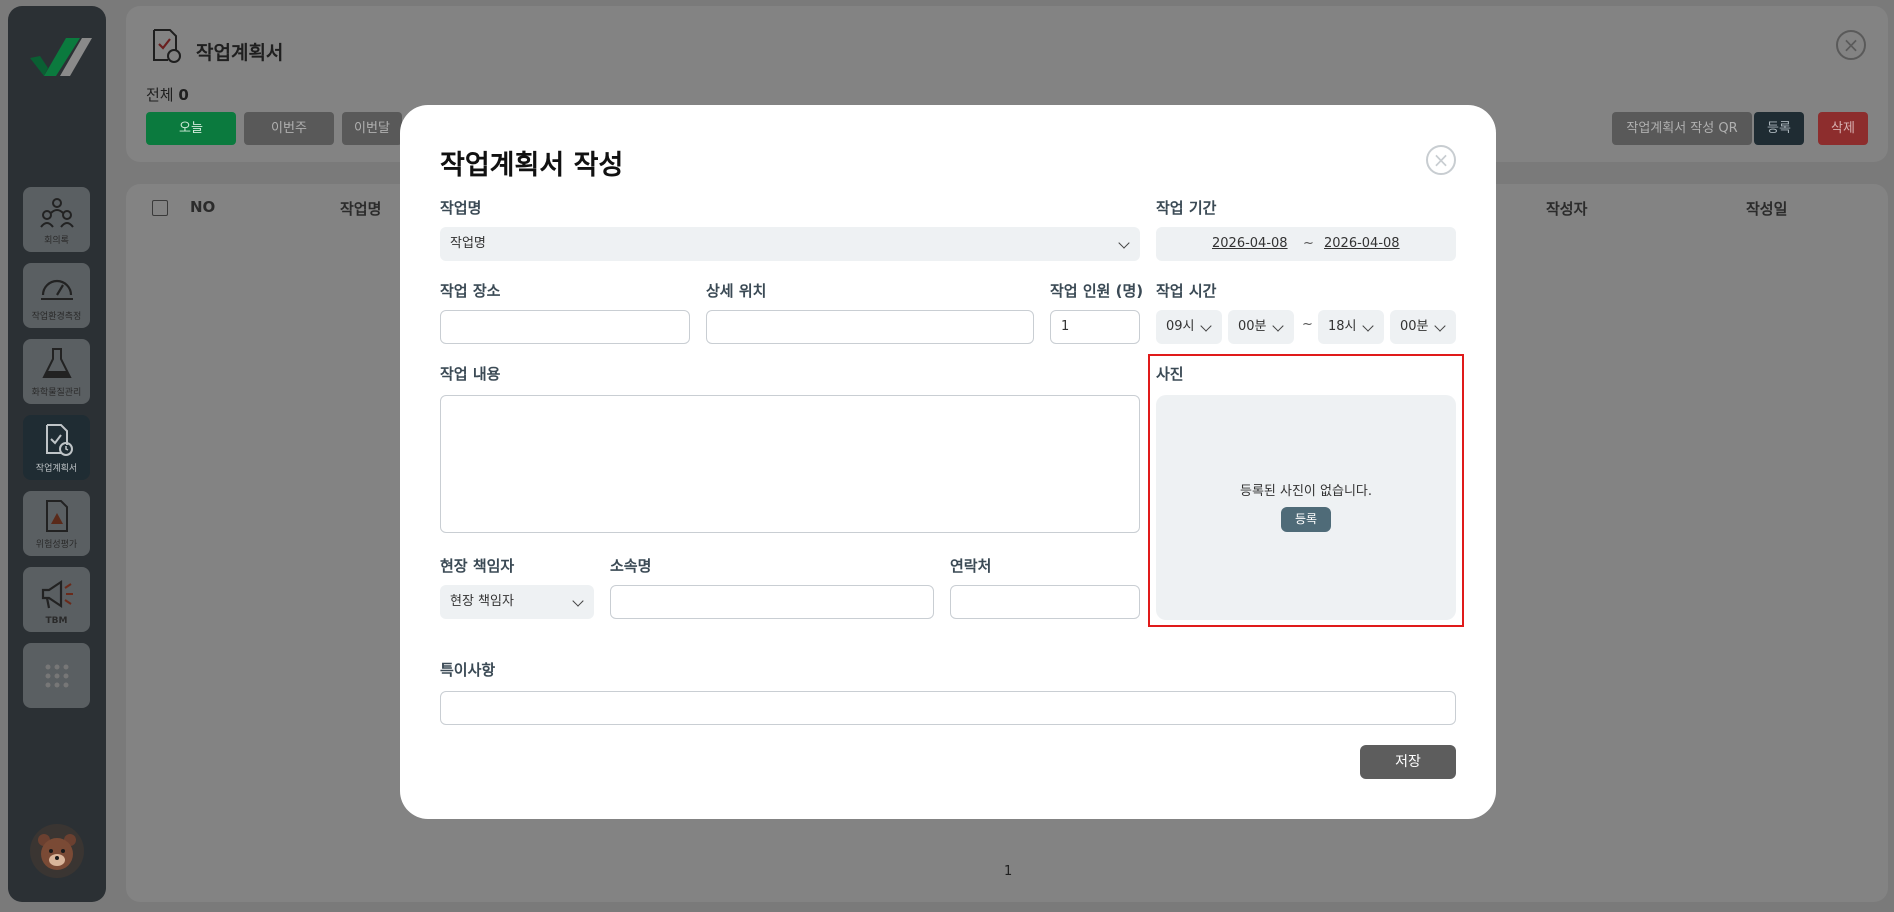 The height and width of the screenshot is (912, 1894). I want to click on work-name-value: 작업명, so click(468, 243).